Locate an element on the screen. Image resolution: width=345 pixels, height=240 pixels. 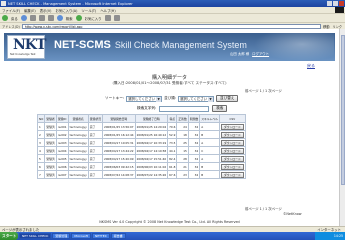
mail-icon is located at coordinates (107, 18).